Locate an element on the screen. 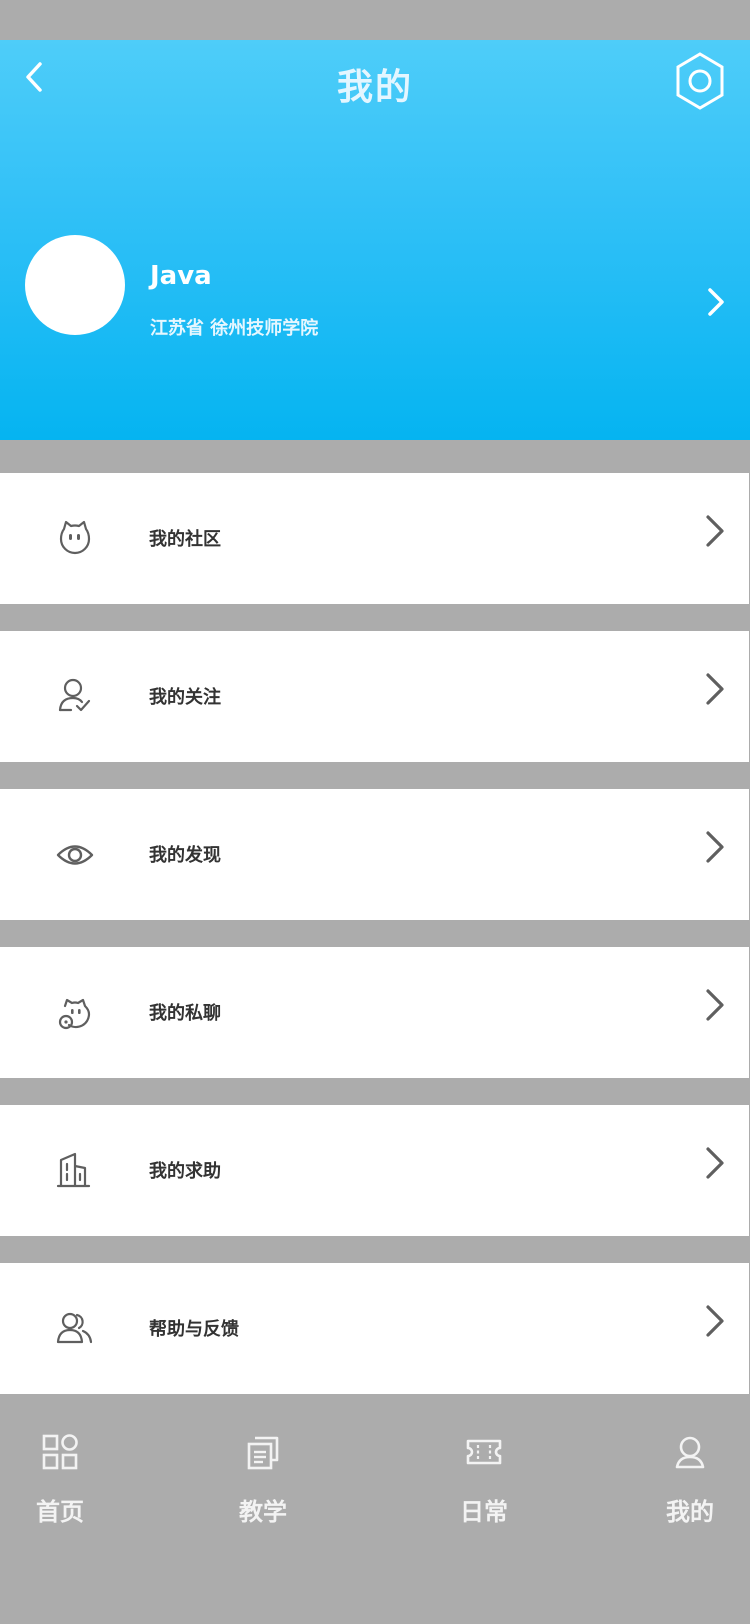 The width and height of the screenshot is (750, 1624). person-icon is located at coordinates (690, 1452).